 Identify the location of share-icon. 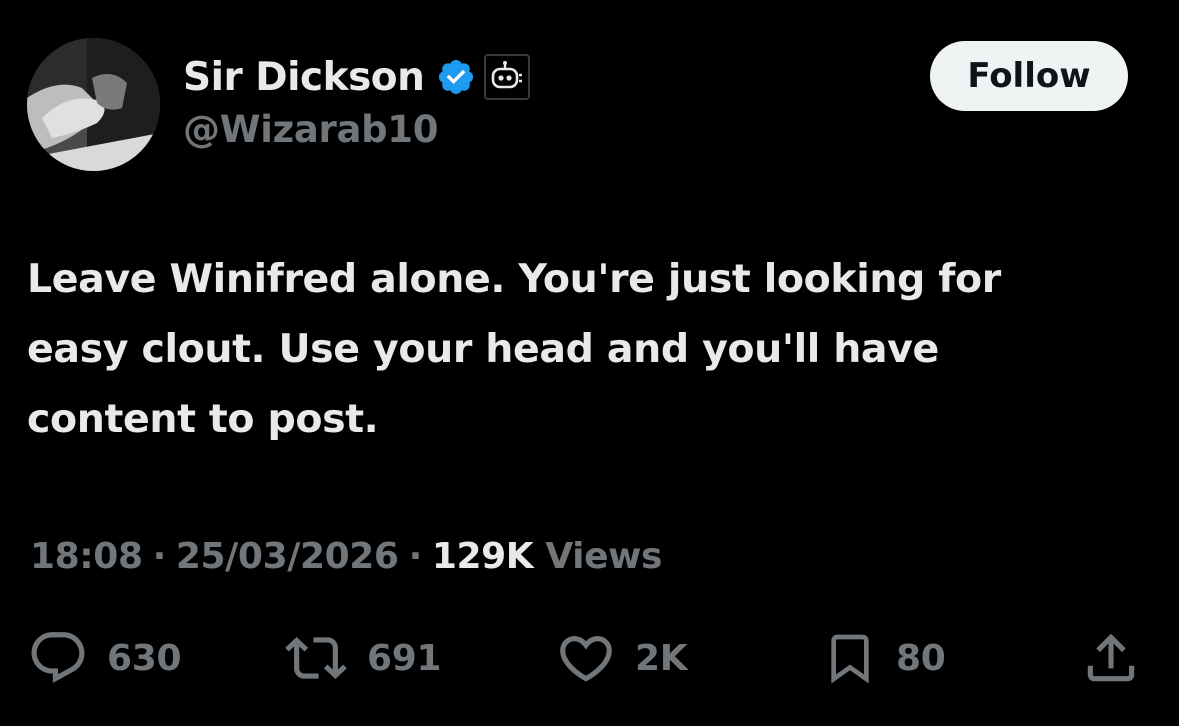
(1111, 657).